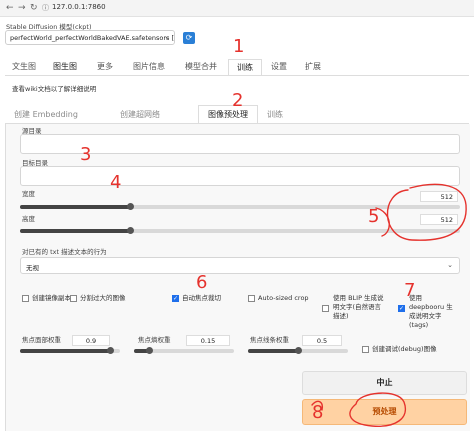 The height and width of the screenshot is (431, 474). Describe the element at coordinates (115, 182) in the screenshot. I see `annotation-number-4: 4` at that location.